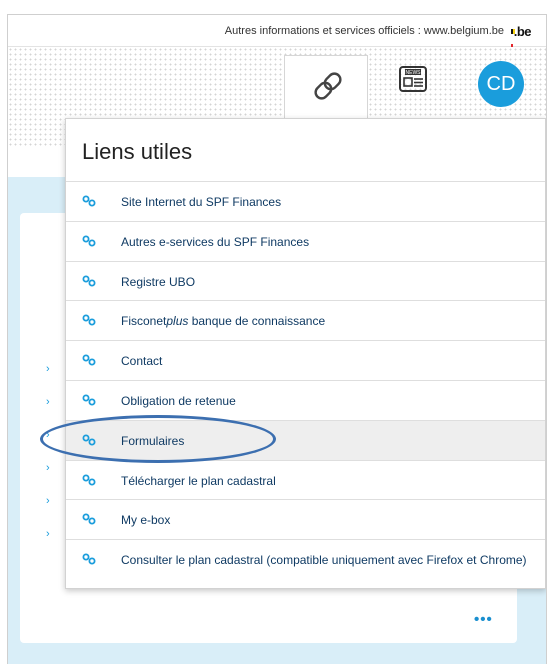 The height and width of the screenshot is (664, 555). I want to click on newspaper-icon: NEWS, so click(414, 80).